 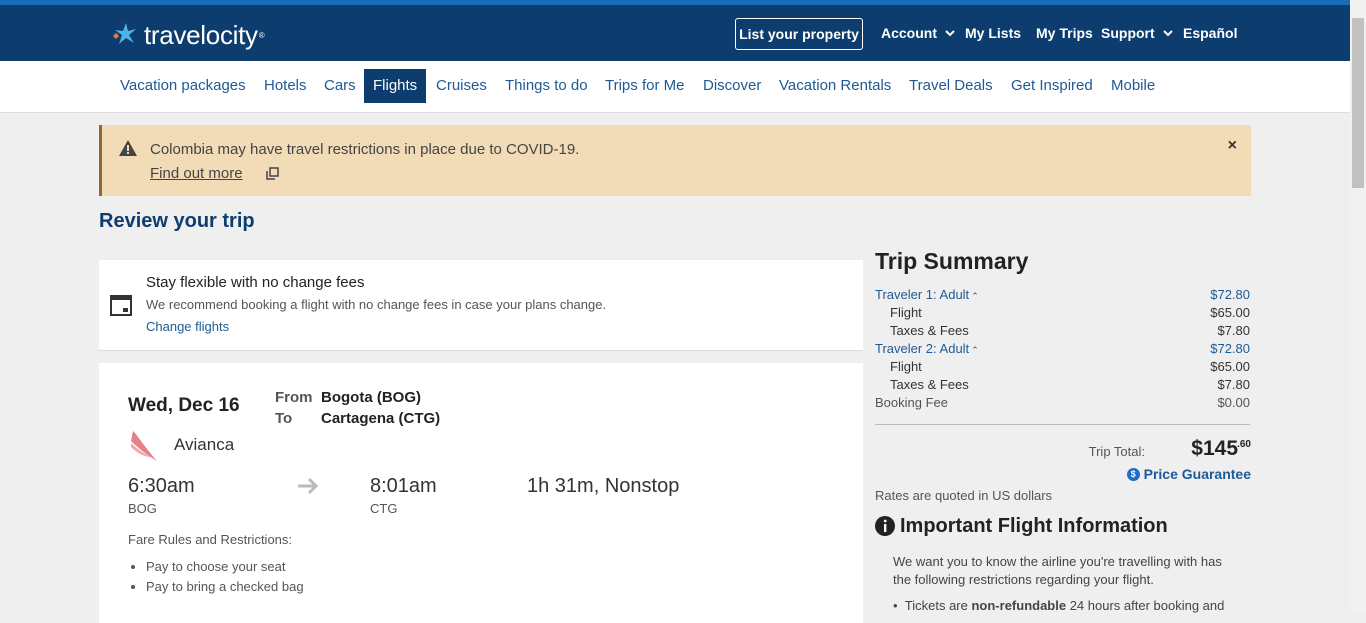 I want to click on fare-rules-title: Fare Rules and Restrictions:, so click(x=210, y=539).